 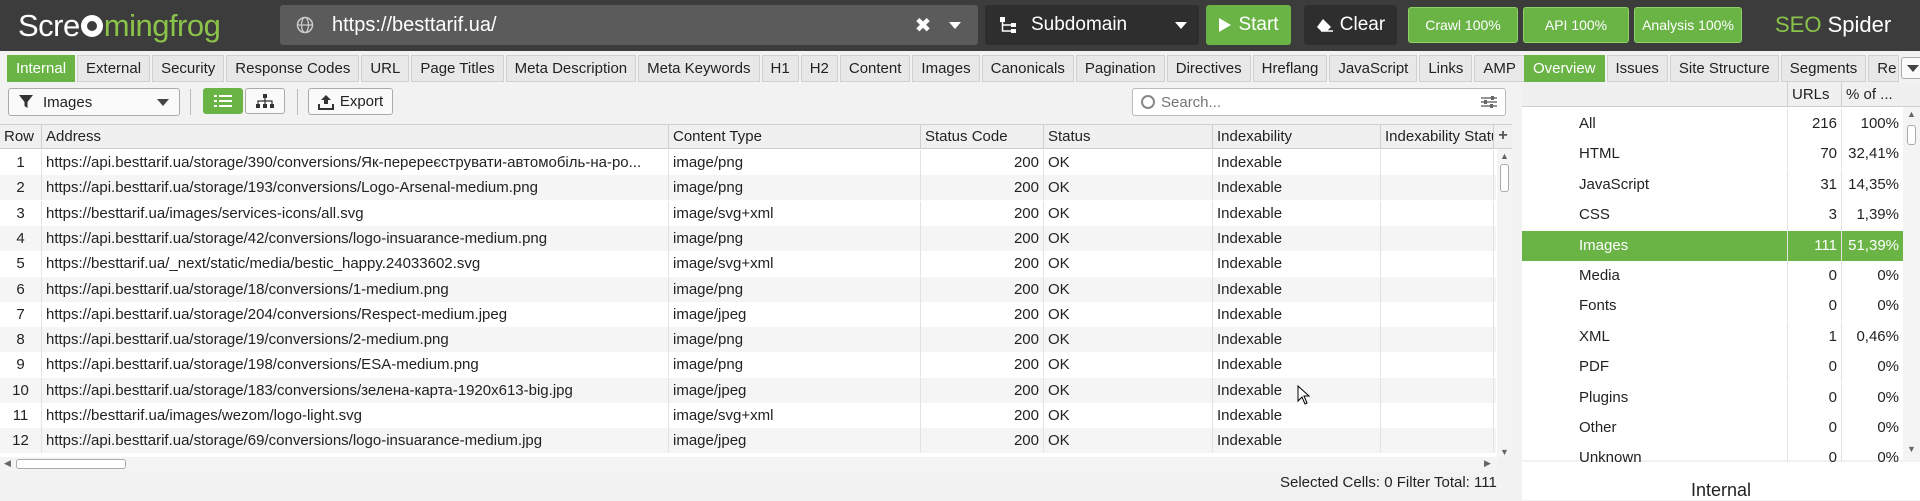 What do you see at coordinates (21, 137) in the screenshot?
I see `col-header-row: Row` at bounding box center [21, 137].